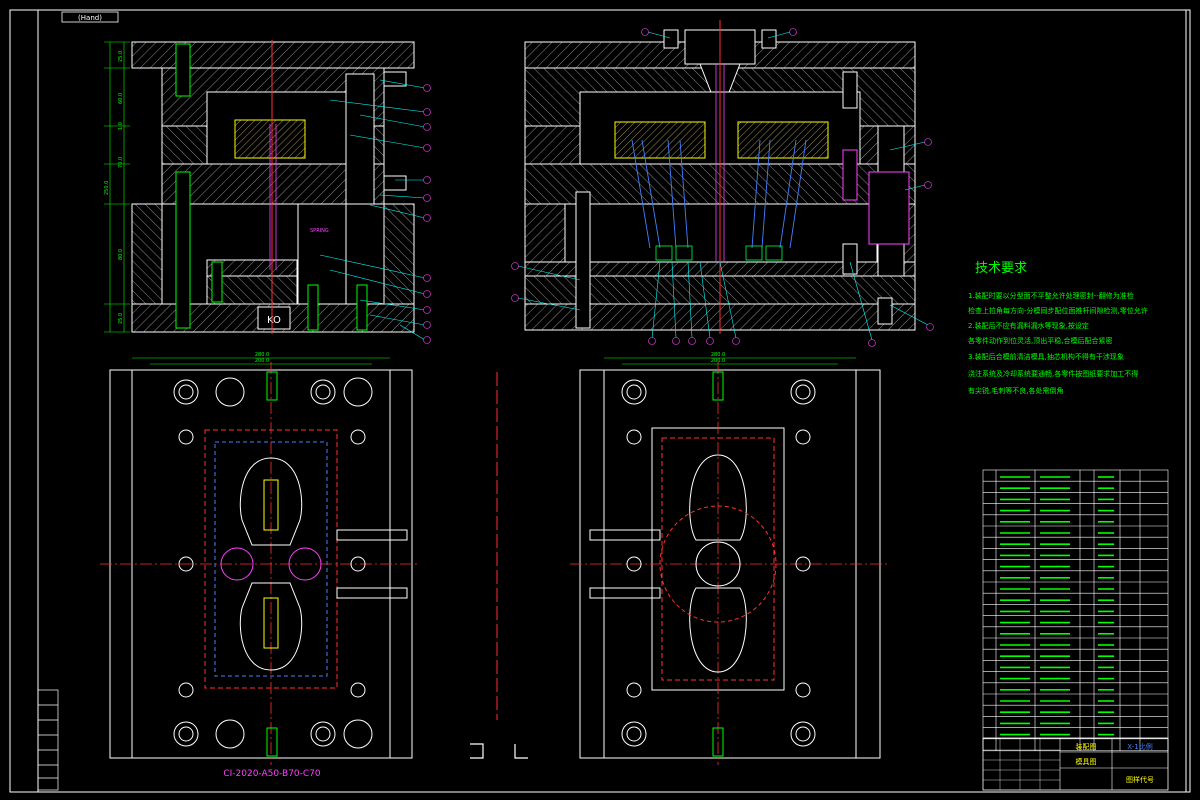 This screenshot has height=800, width=1200. I want to click on dim-h-5: 25.0, so click(121, 318).